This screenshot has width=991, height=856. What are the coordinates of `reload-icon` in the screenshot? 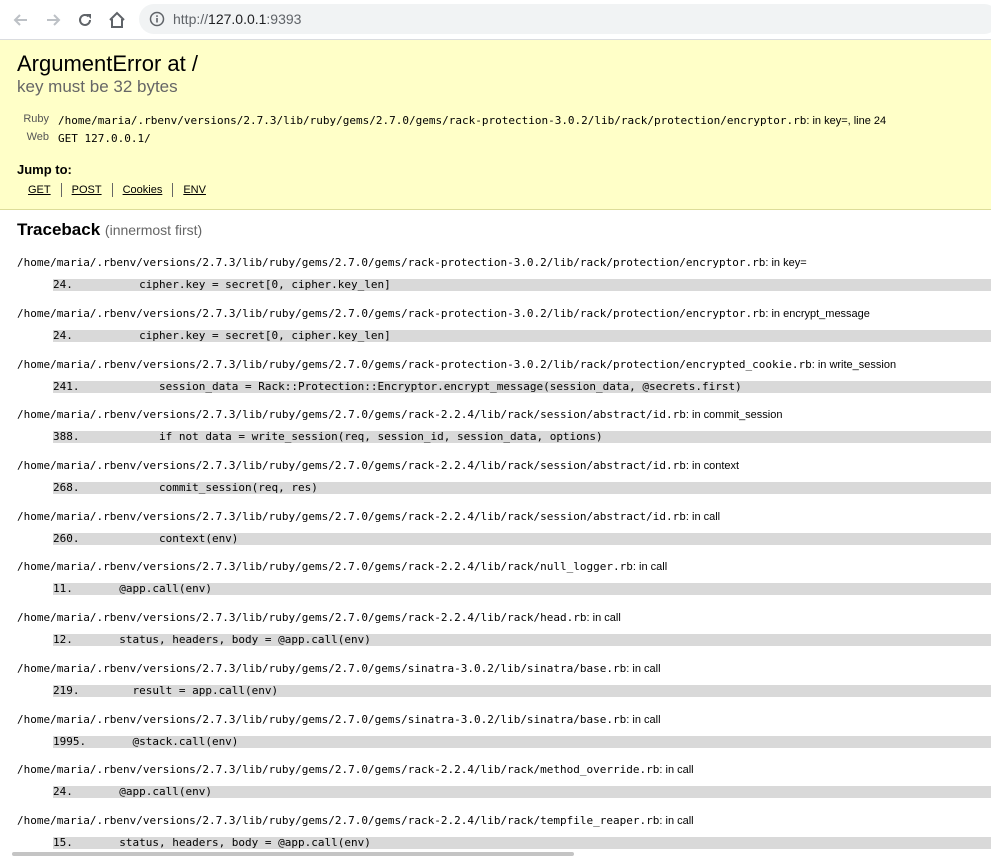 It's located at (85, 20).